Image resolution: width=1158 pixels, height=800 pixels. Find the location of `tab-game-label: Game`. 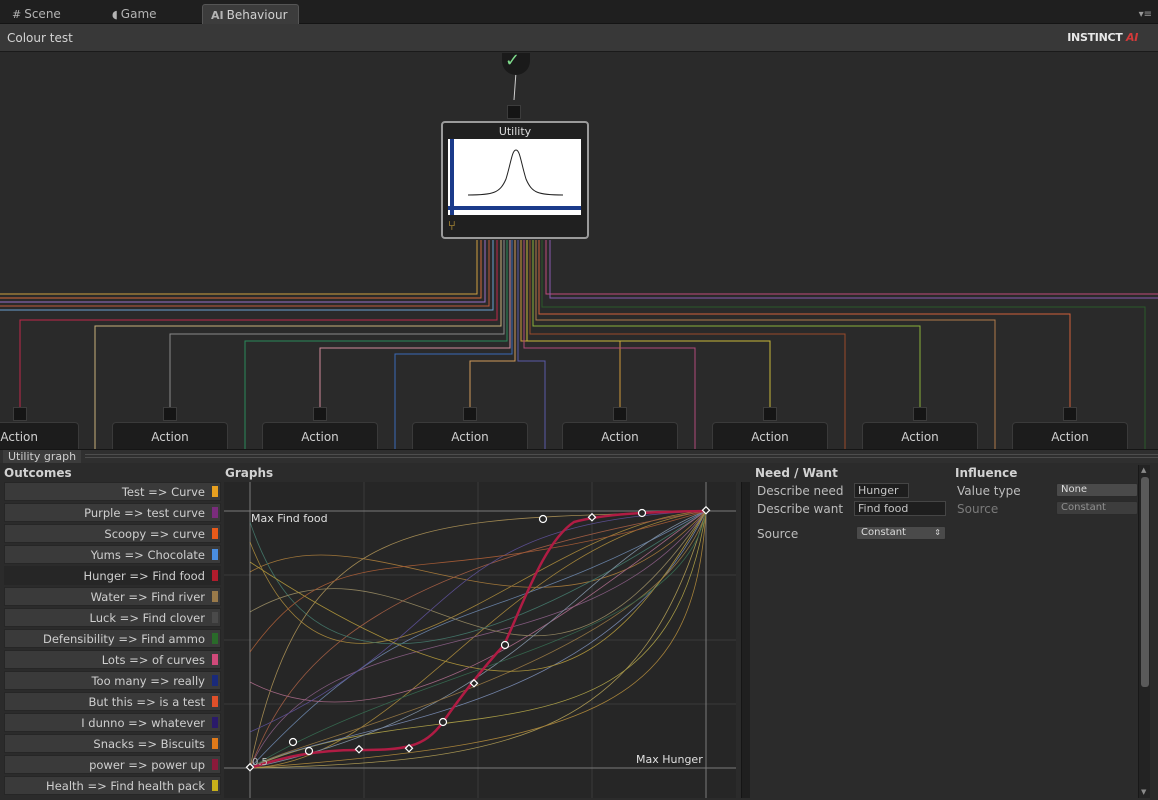

tab-game-label: Game is located at coordinates (138, 14).